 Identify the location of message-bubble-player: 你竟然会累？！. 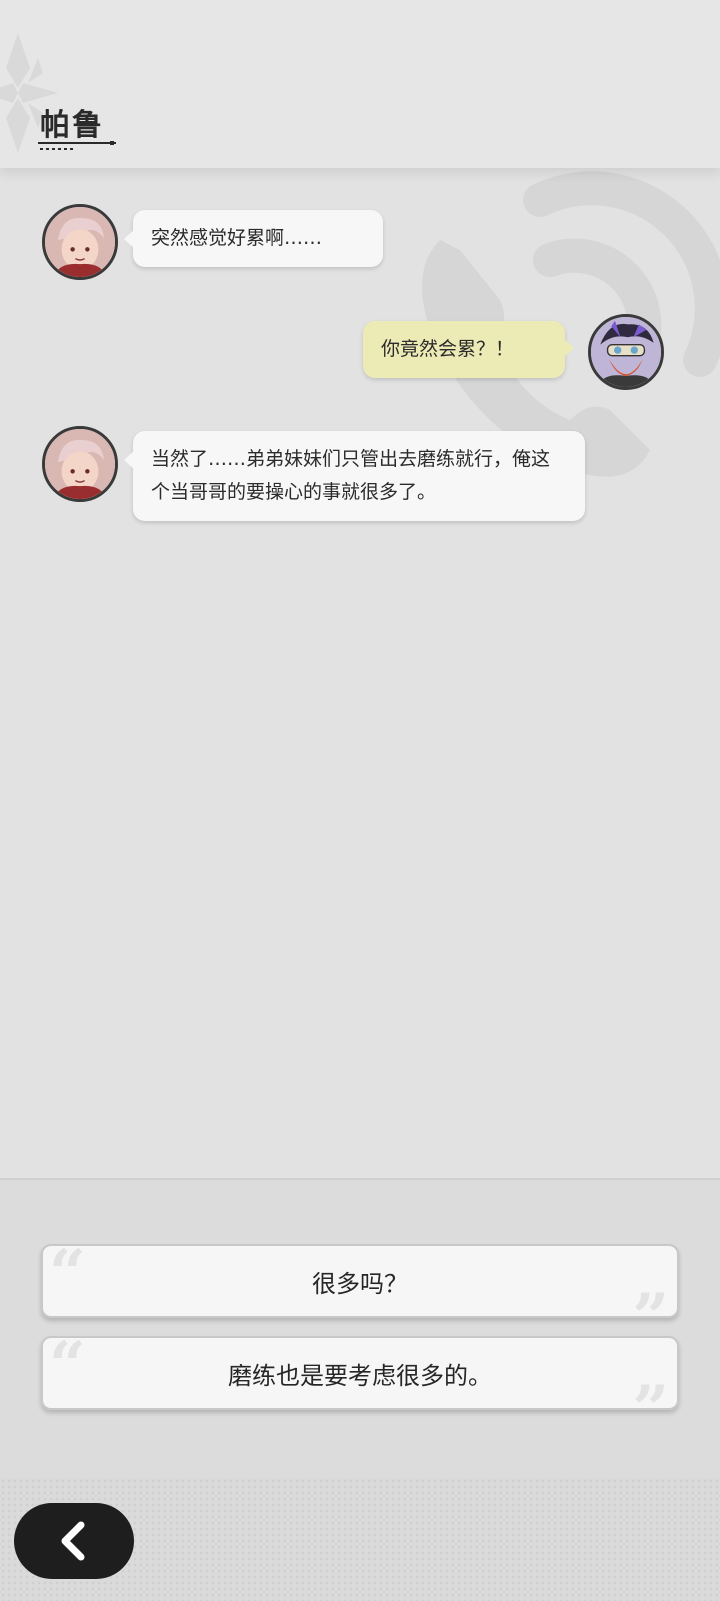
(468, 349).